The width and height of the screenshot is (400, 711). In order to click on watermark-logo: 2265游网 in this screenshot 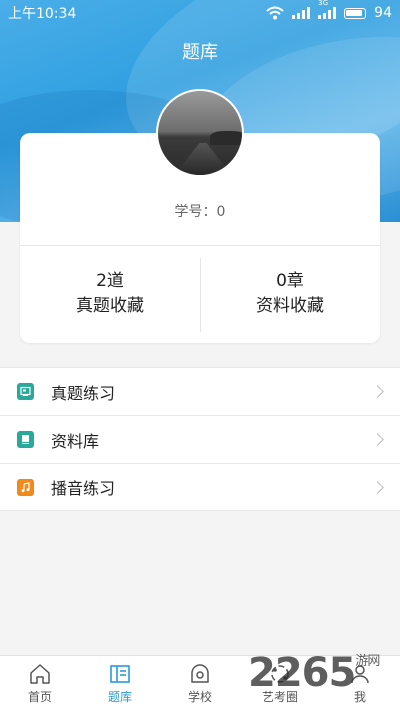, I will do `click(314, 673)`.